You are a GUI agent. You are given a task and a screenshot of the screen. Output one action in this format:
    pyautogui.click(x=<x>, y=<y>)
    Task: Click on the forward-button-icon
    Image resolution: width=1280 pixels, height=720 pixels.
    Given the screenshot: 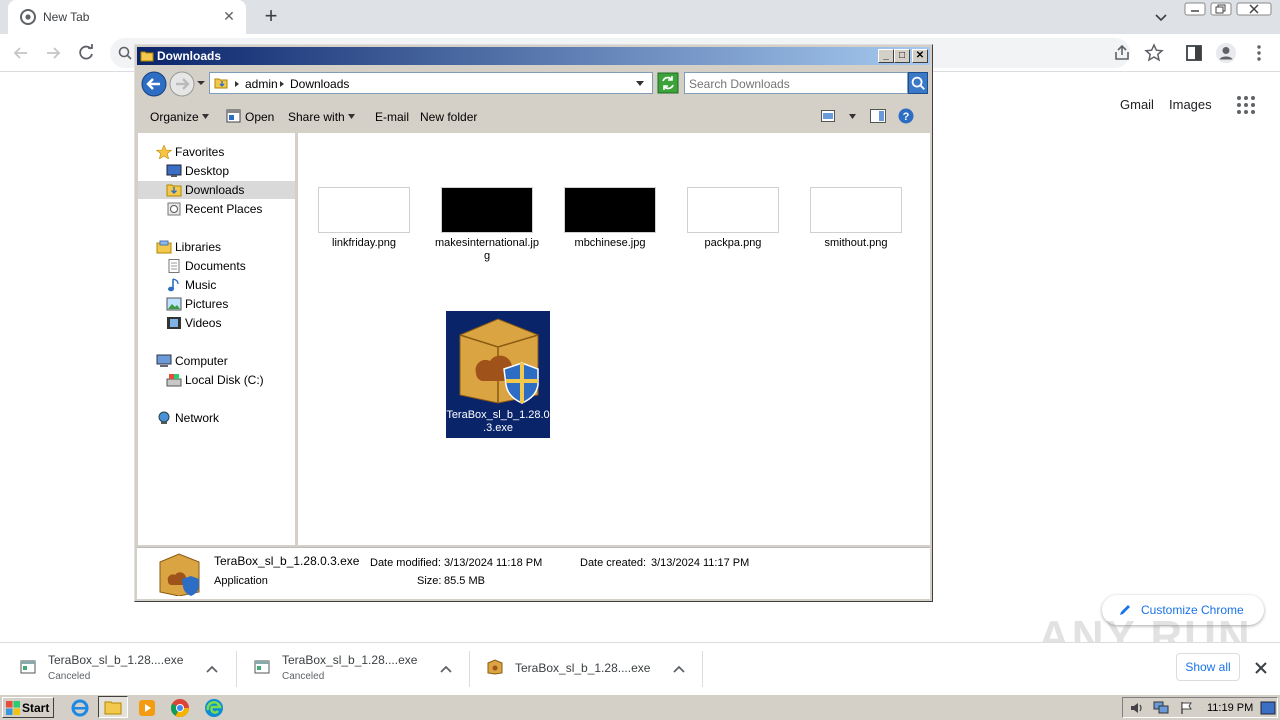 What is the action you would take?
    pyautogui.click(x=182, y=84)
    